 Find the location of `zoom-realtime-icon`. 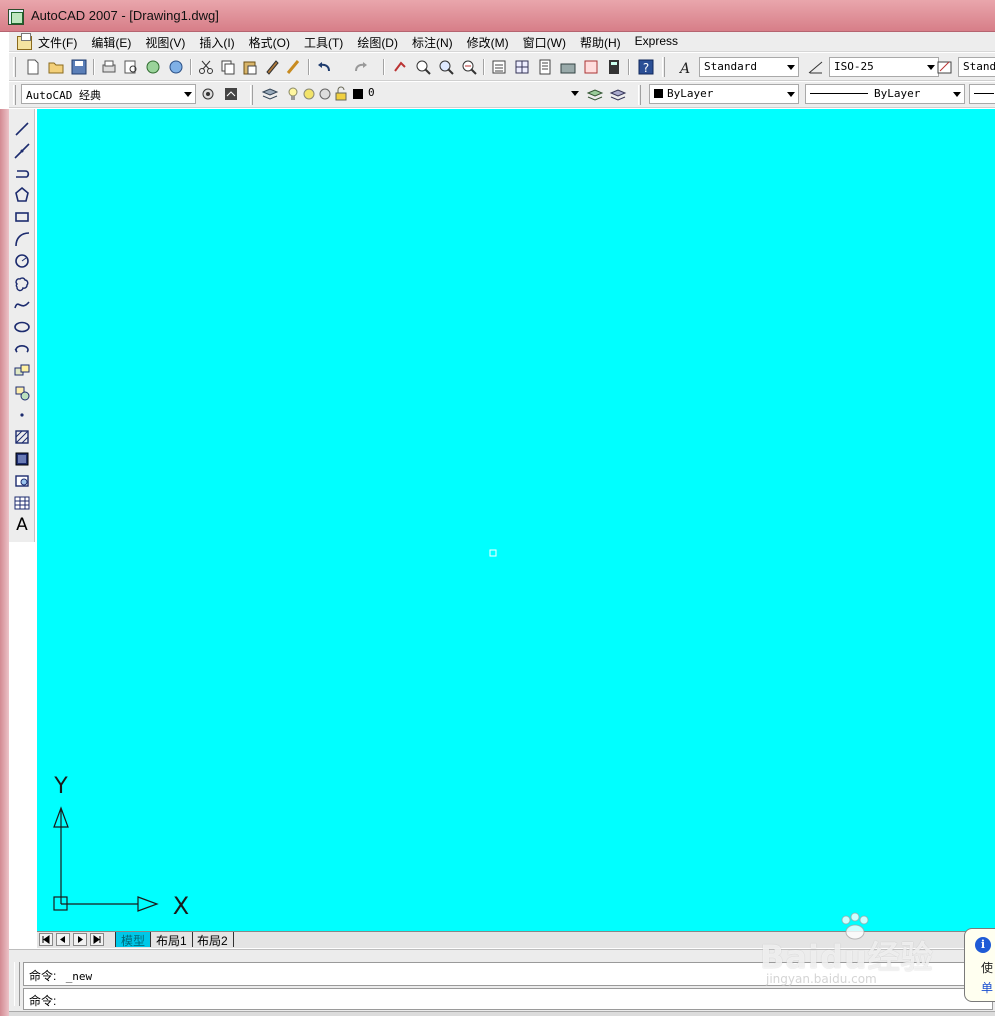

zoom-realtime-icon is located at coordinates (423, 67).